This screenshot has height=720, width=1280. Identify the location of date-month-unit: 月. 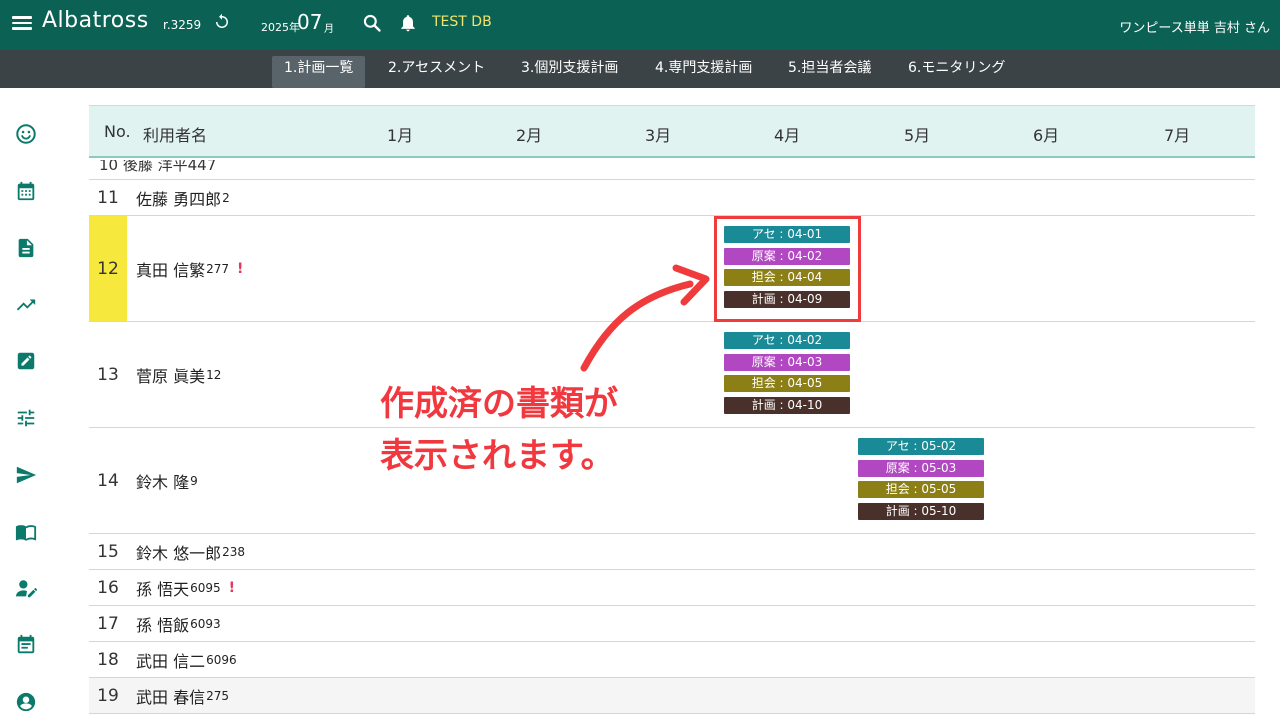
(329, 29).